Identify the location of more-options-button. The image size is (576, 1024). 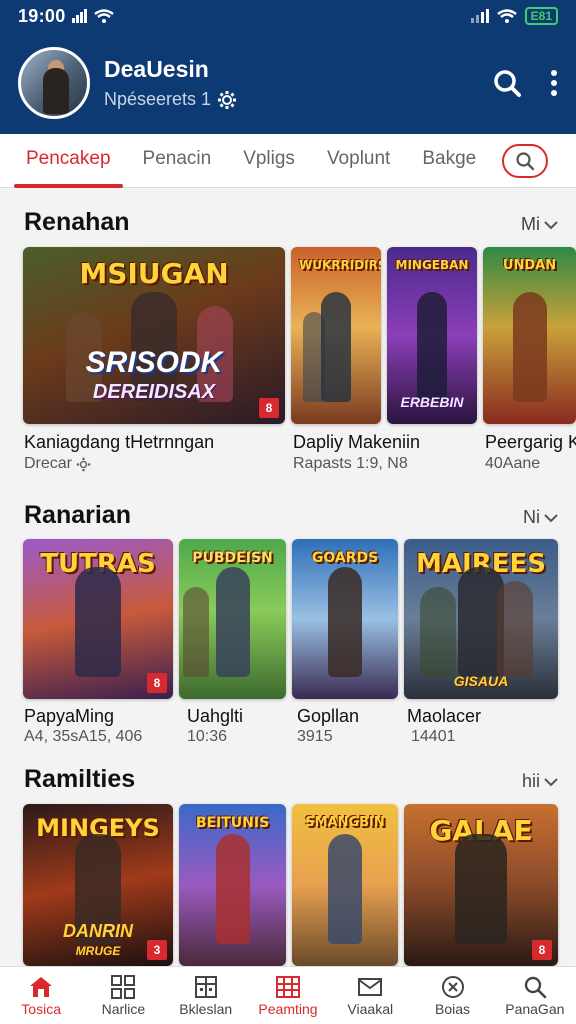
(554, 83).